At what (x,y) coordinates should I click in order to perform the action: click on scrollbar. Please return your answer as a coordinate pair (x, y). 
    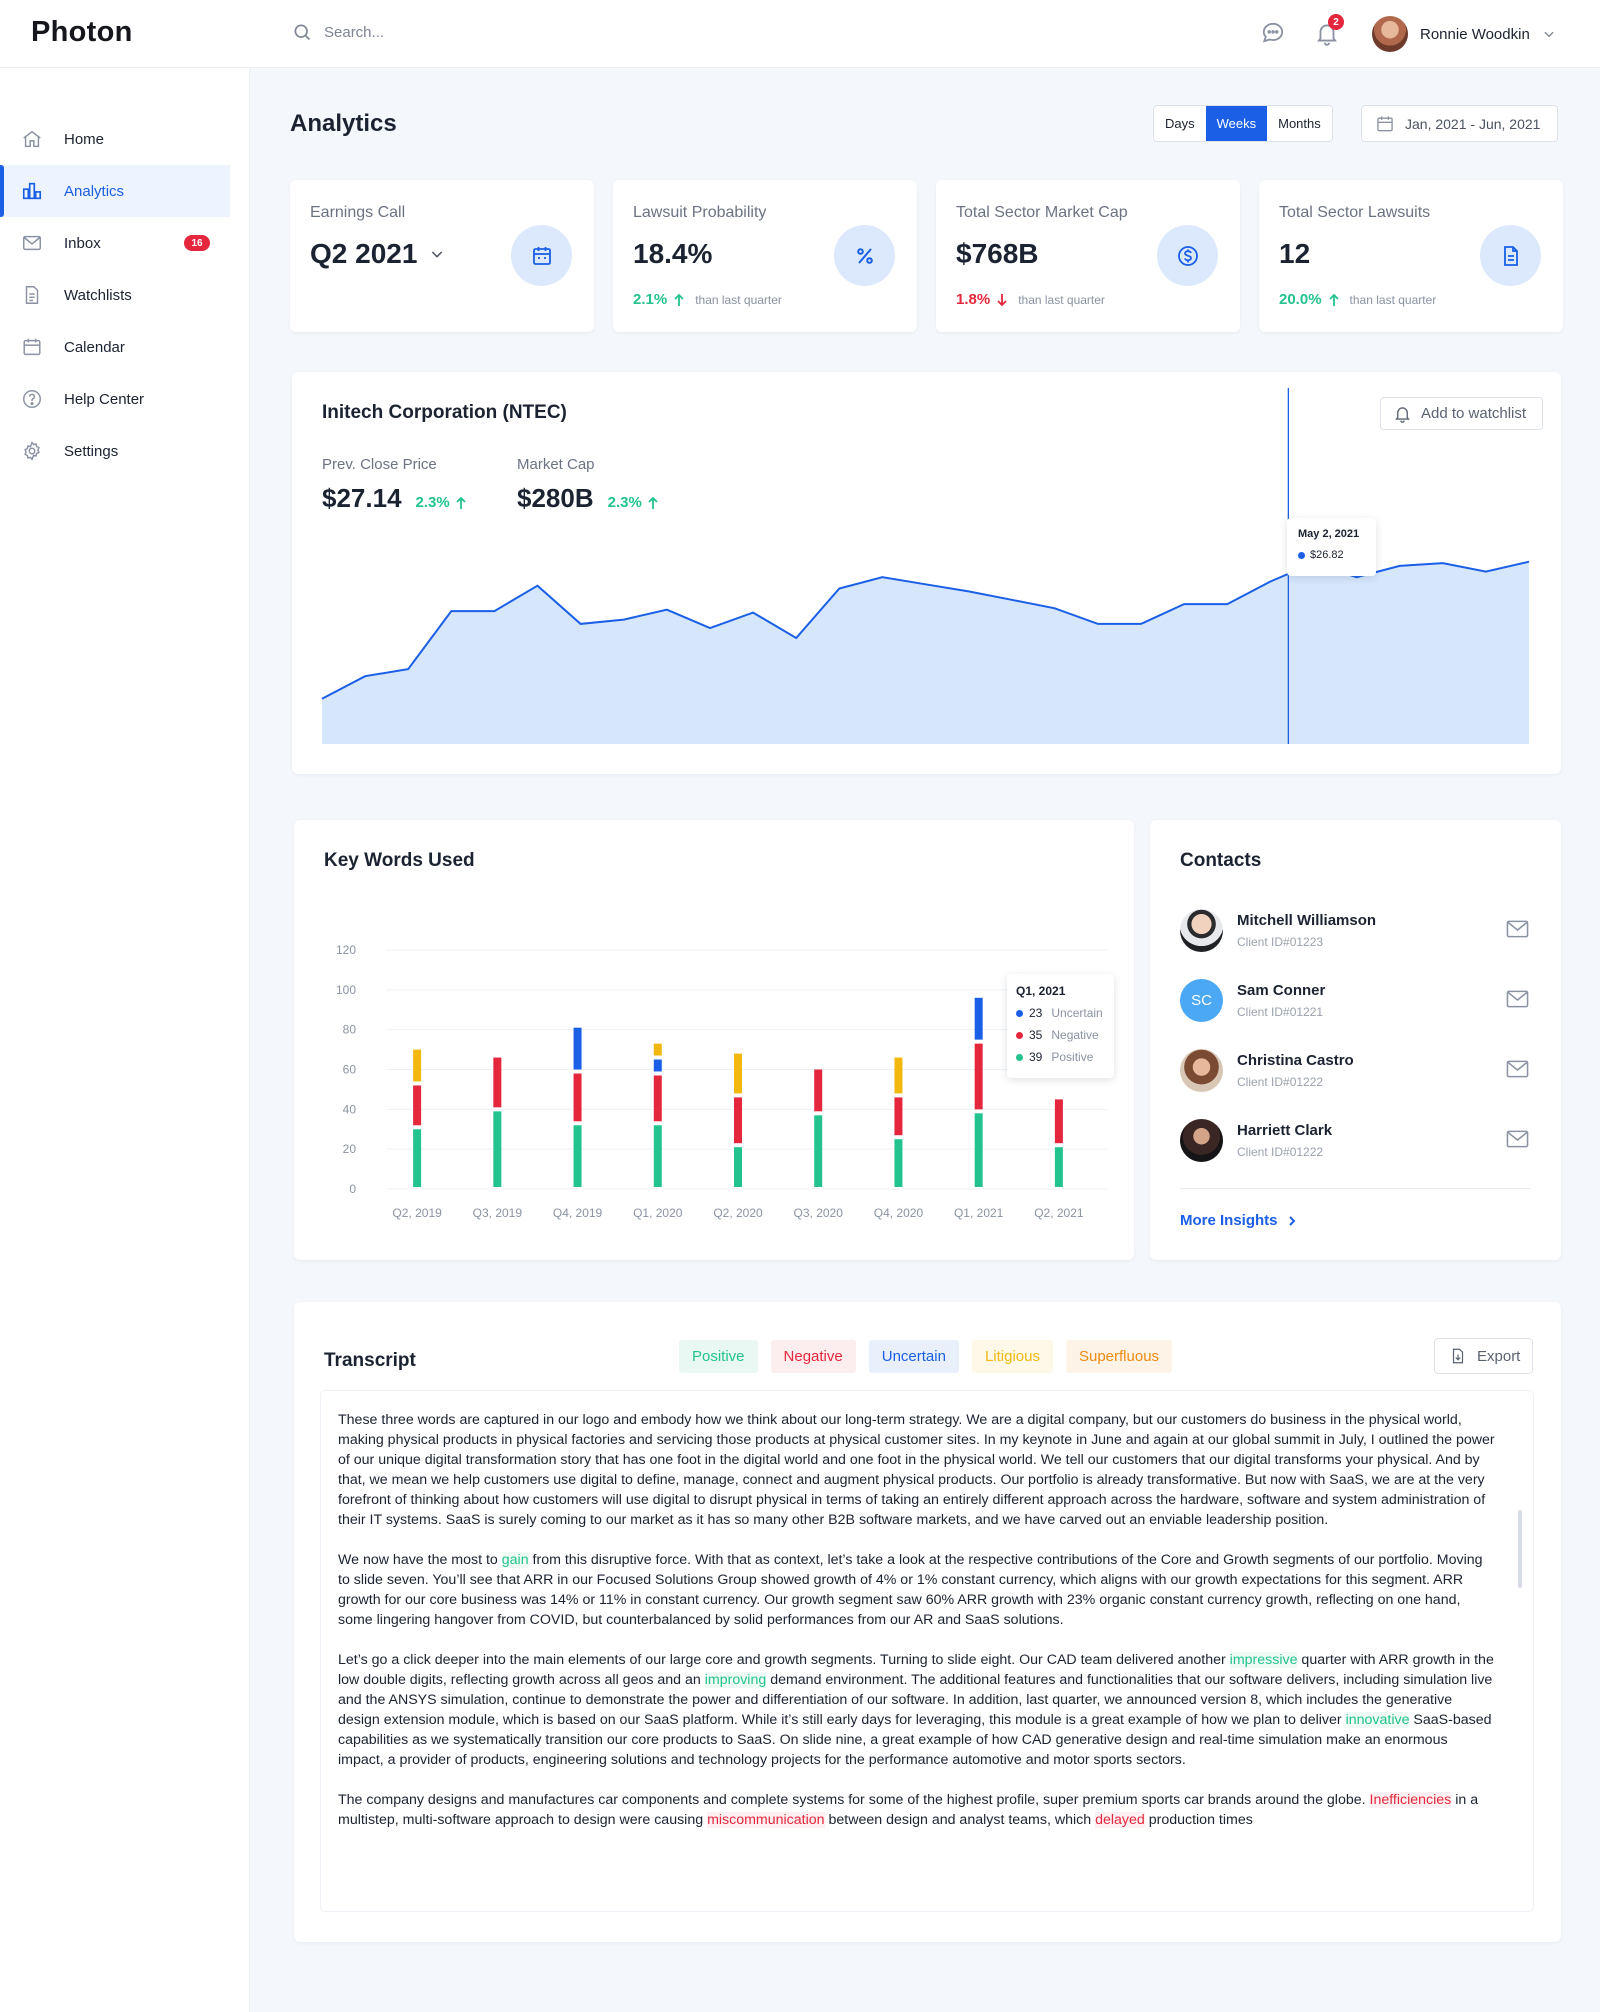
    Looking at the image, I should click on (1520, 1549).